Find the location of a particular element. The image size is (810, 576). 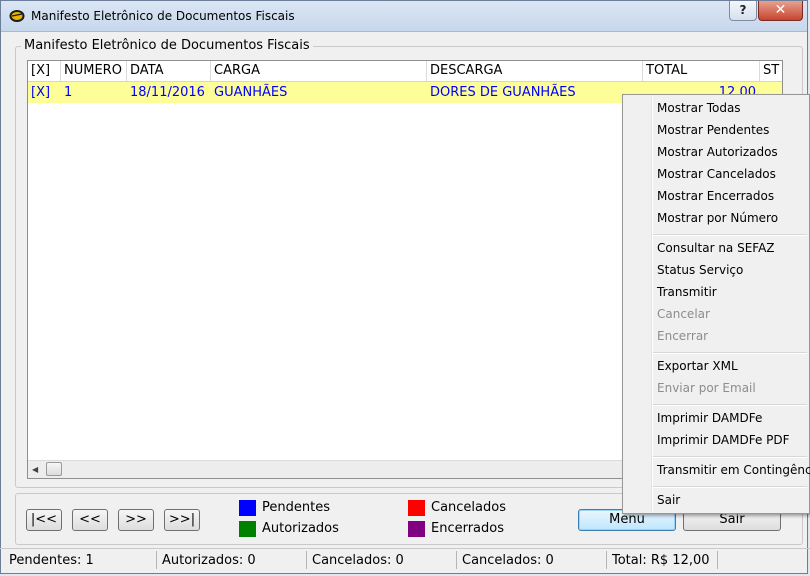

menu-item-status-servico: Status Serviço is located at coordinates (700, 270).